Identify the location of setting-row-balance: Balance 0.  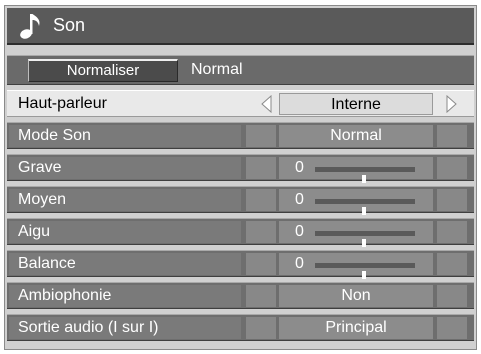
(240, 264).